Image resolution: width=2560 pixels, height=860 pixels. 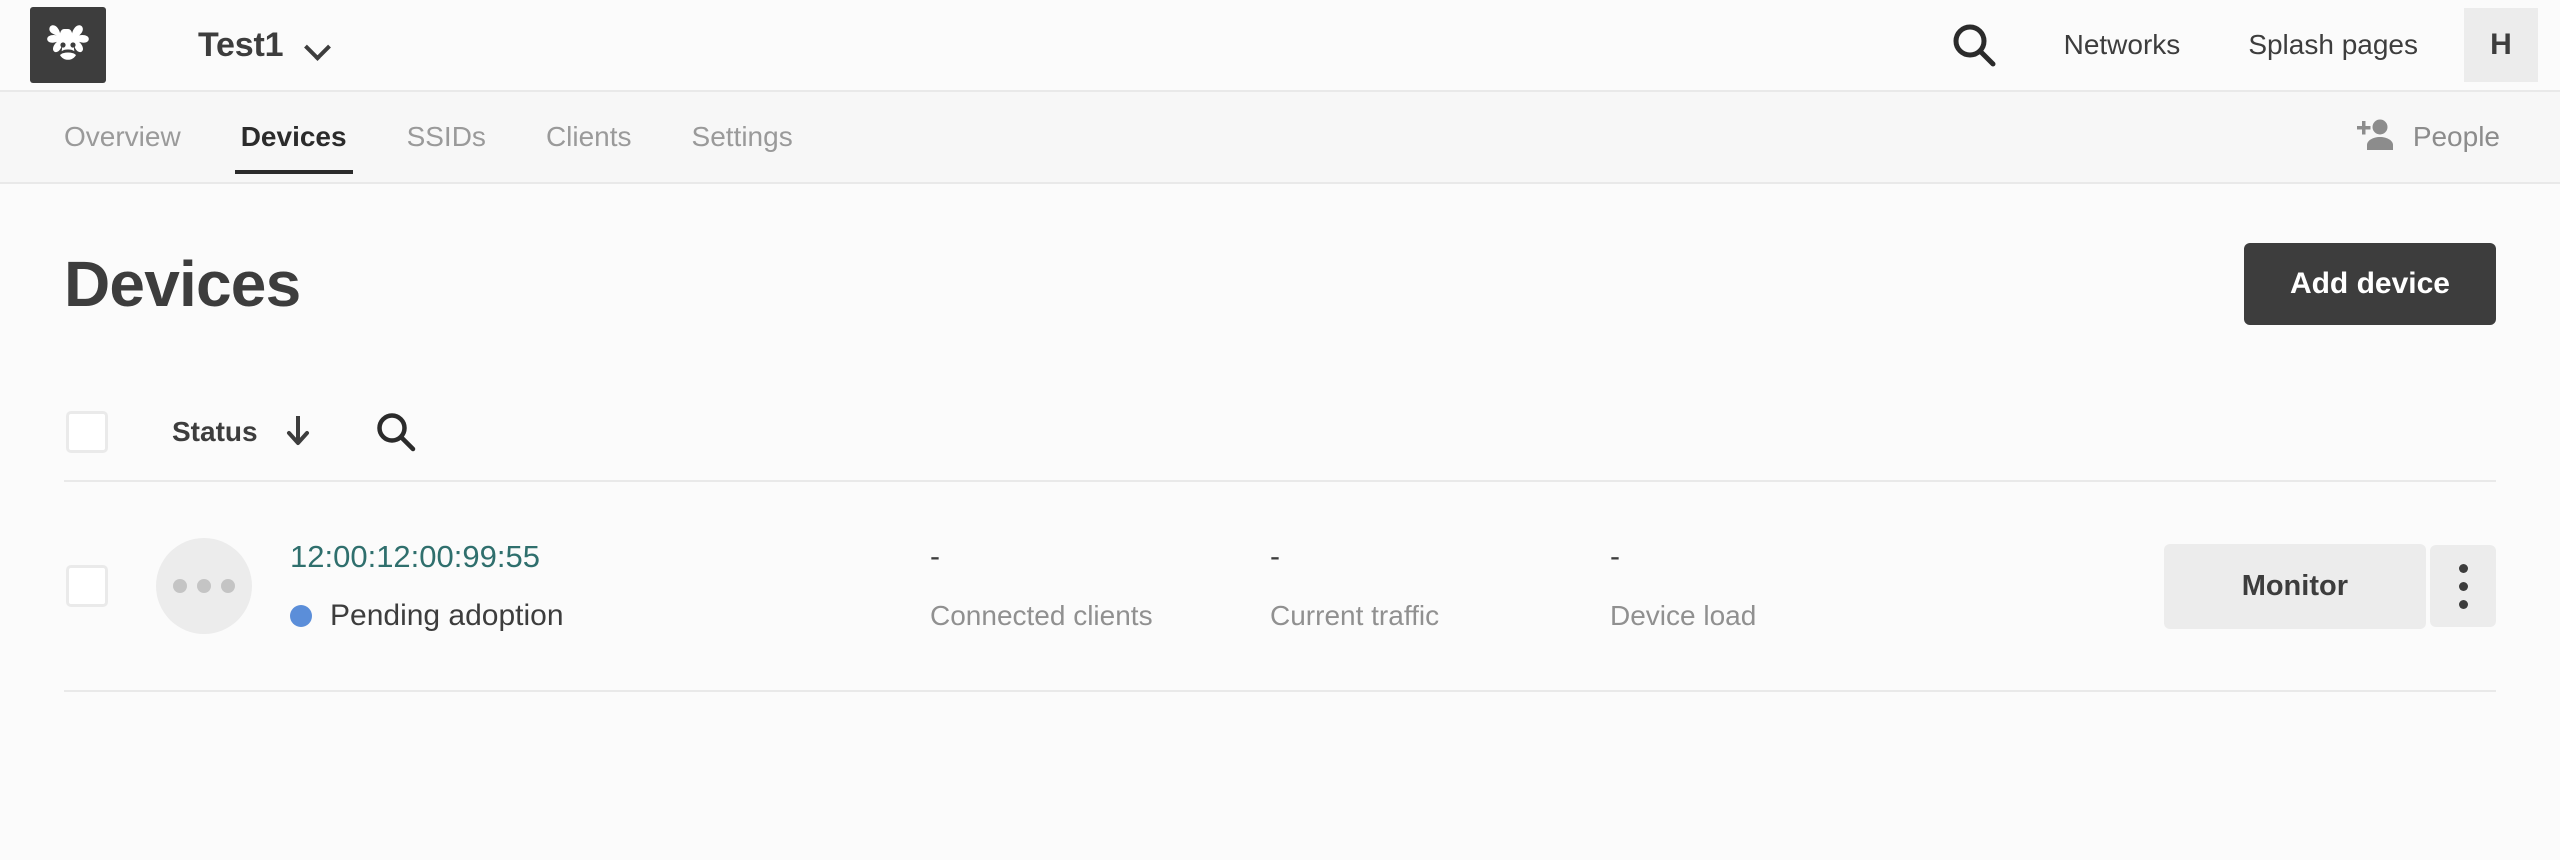 What do you see at coordinates (294, 137) in the screenshot?
I see `tab-devices: Devices` at bounding box center [294, 137].